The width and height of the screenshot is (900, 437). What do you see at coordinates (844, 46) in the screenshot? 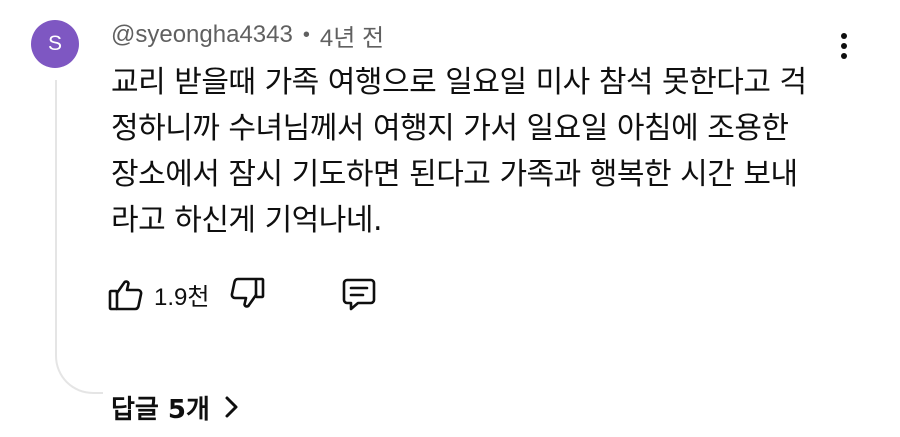
I see `more-vertical-icon` at bounding box center [844, 46].